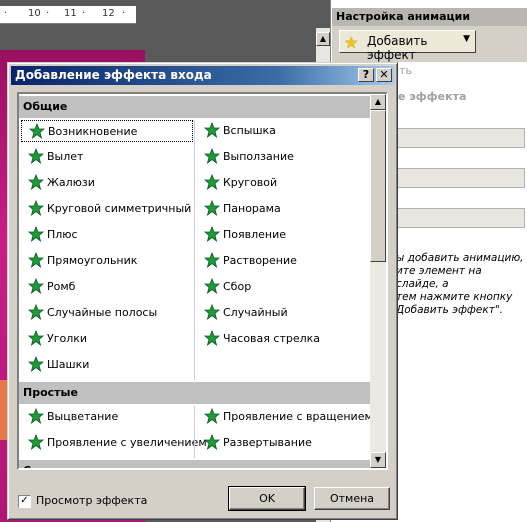 This screenshot has height=522, width=527. What do you see at coordinates (282, 157) in the screenshot?
I see `effect-item: Выползание` at bounding box center [282, 157].